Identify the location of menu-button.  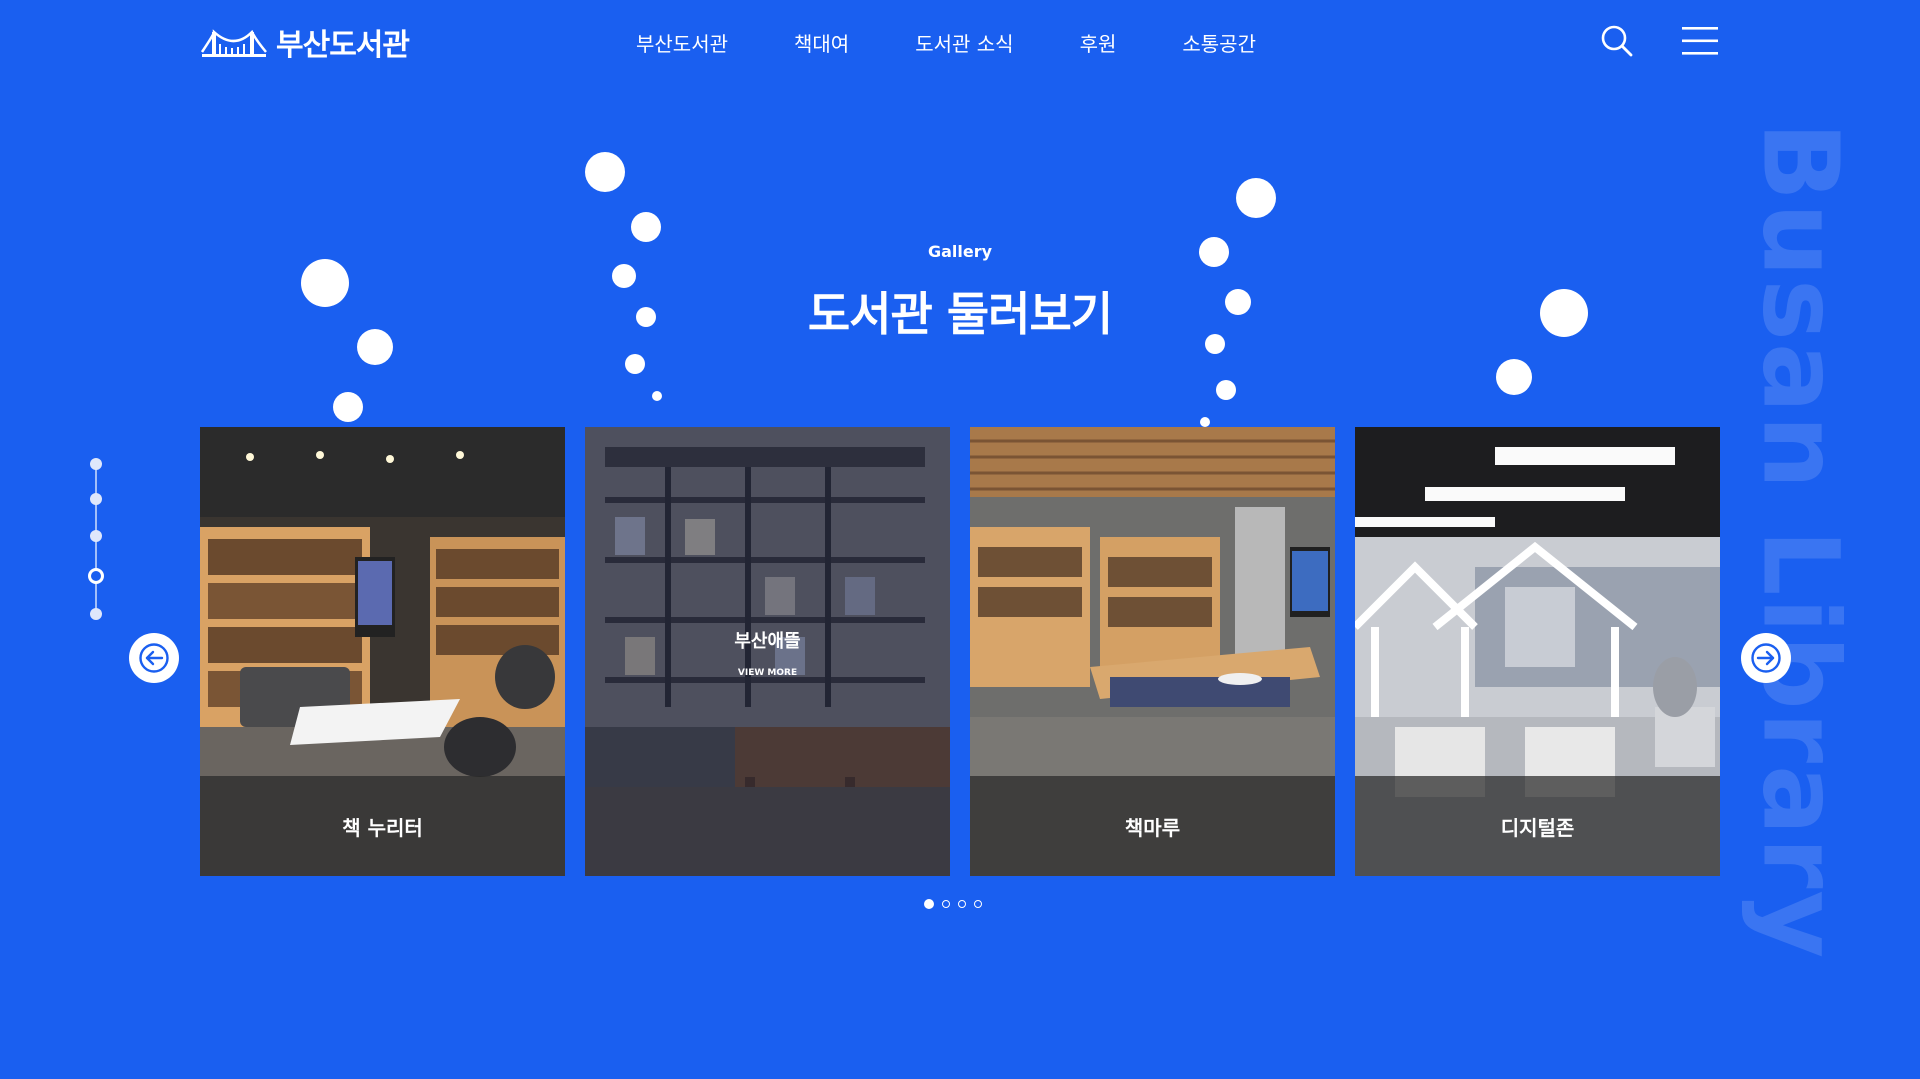
(1700, 41).